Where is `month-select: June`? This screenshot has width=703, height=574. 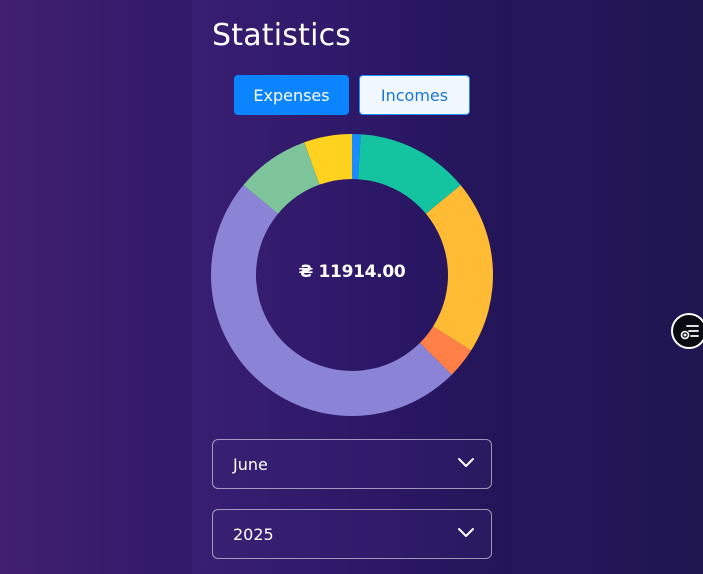
month-select: June is located at coordinates (352, 464).